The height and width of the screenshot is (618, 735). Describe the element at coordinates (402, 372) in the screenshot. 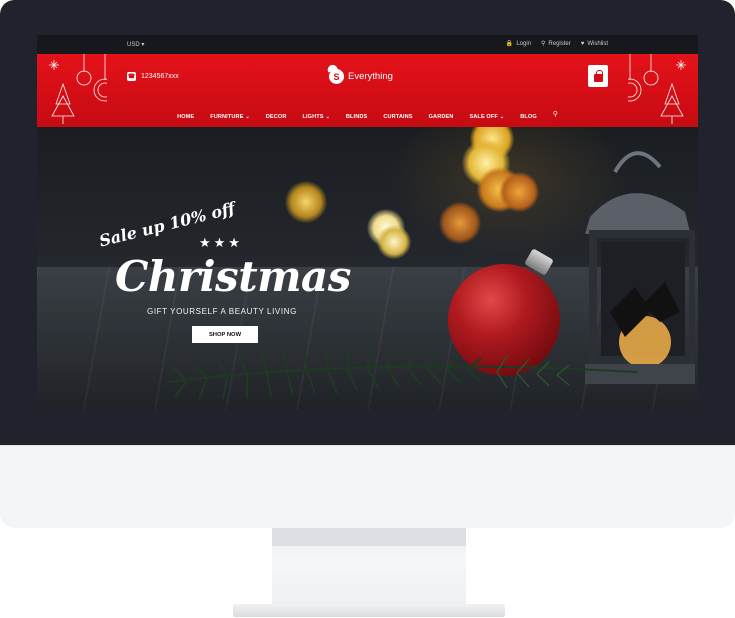

I see `pine-branch` at that location.